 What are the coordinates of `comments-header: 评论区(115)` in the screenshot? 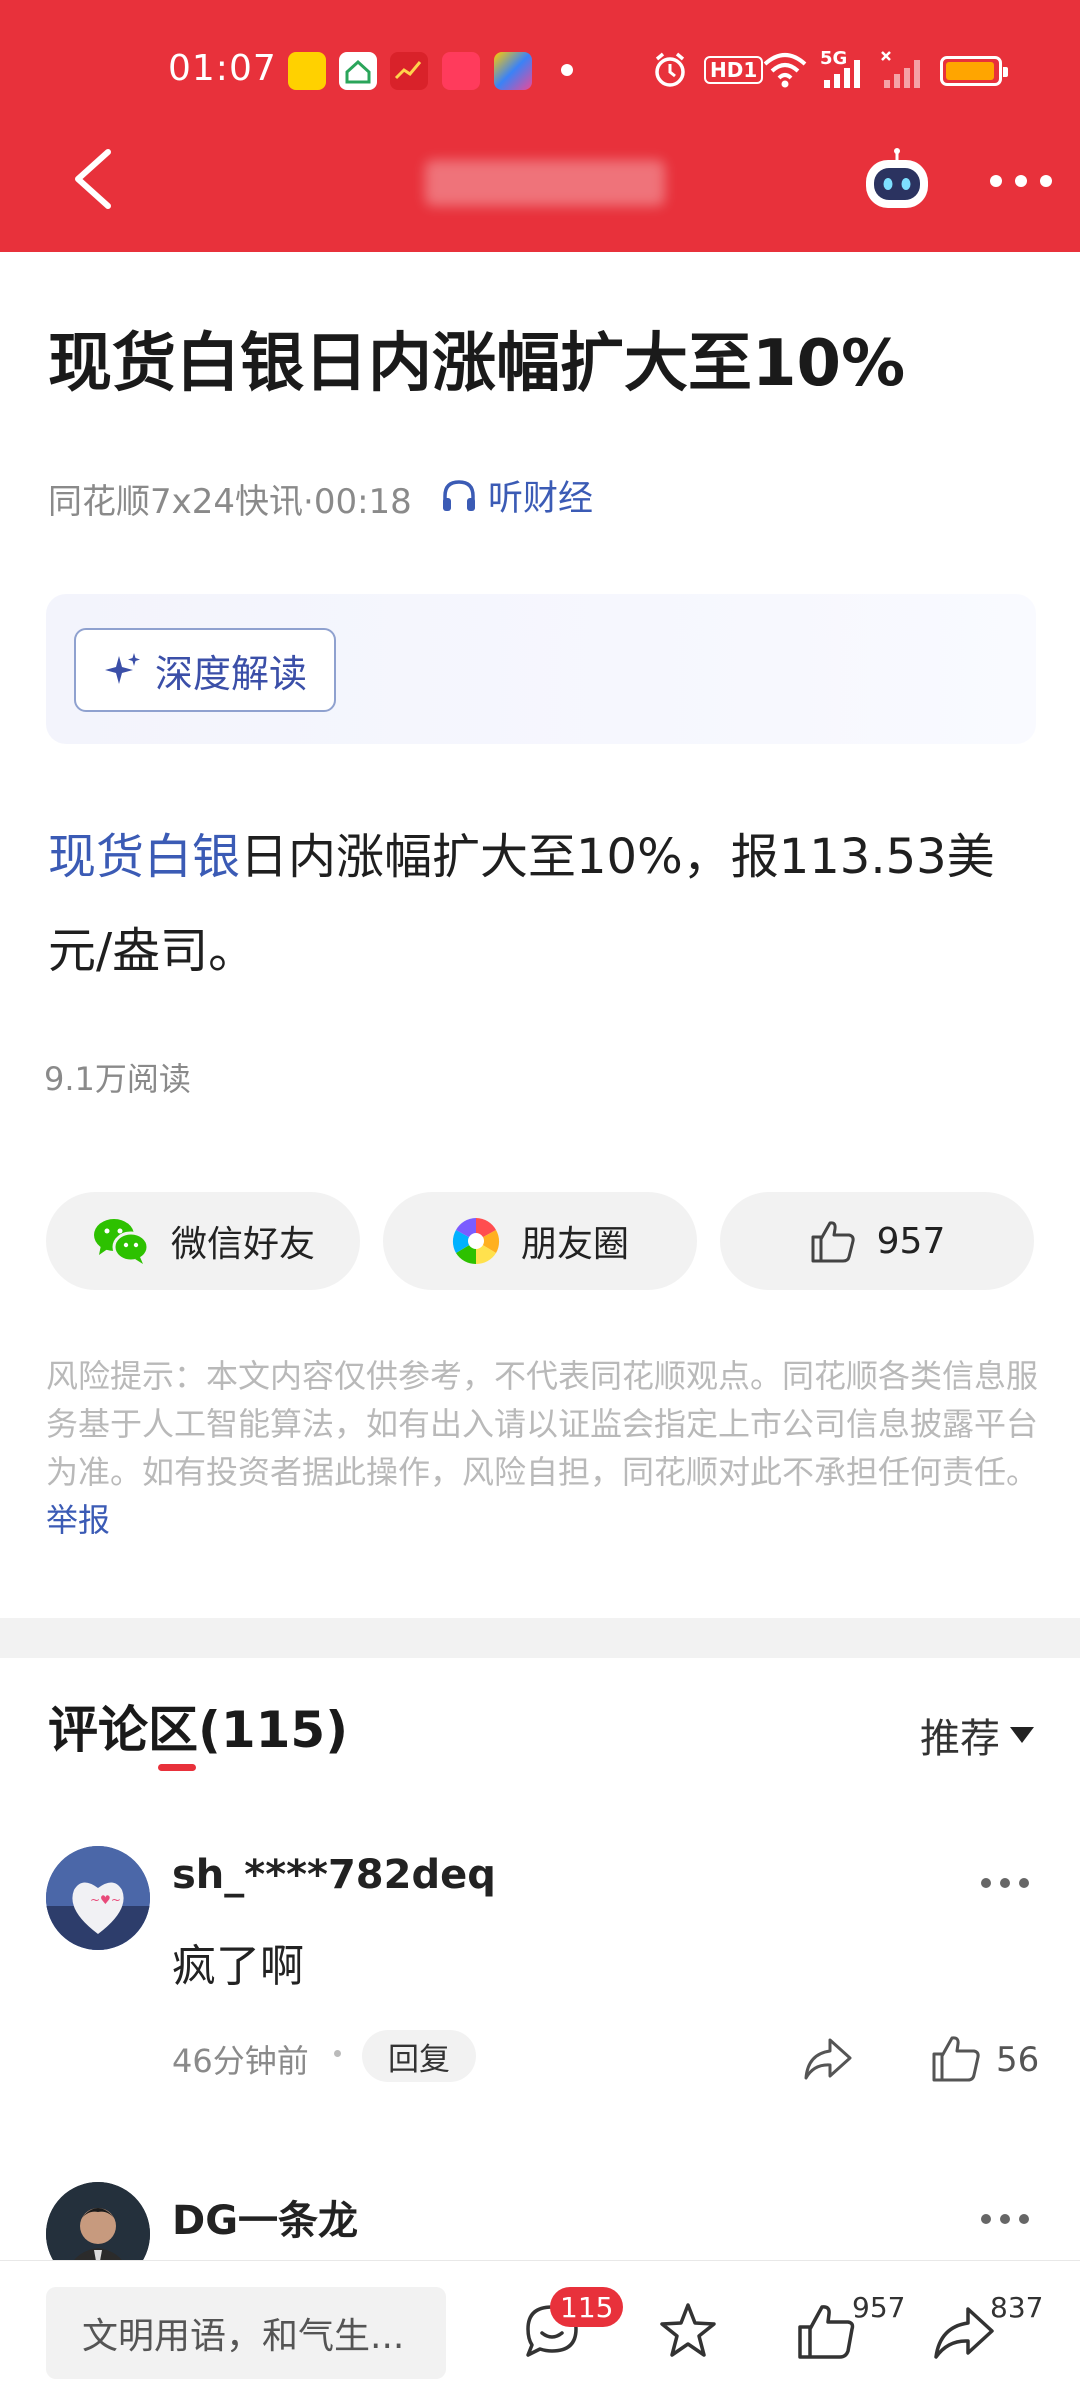 It's located at (198, 1730).